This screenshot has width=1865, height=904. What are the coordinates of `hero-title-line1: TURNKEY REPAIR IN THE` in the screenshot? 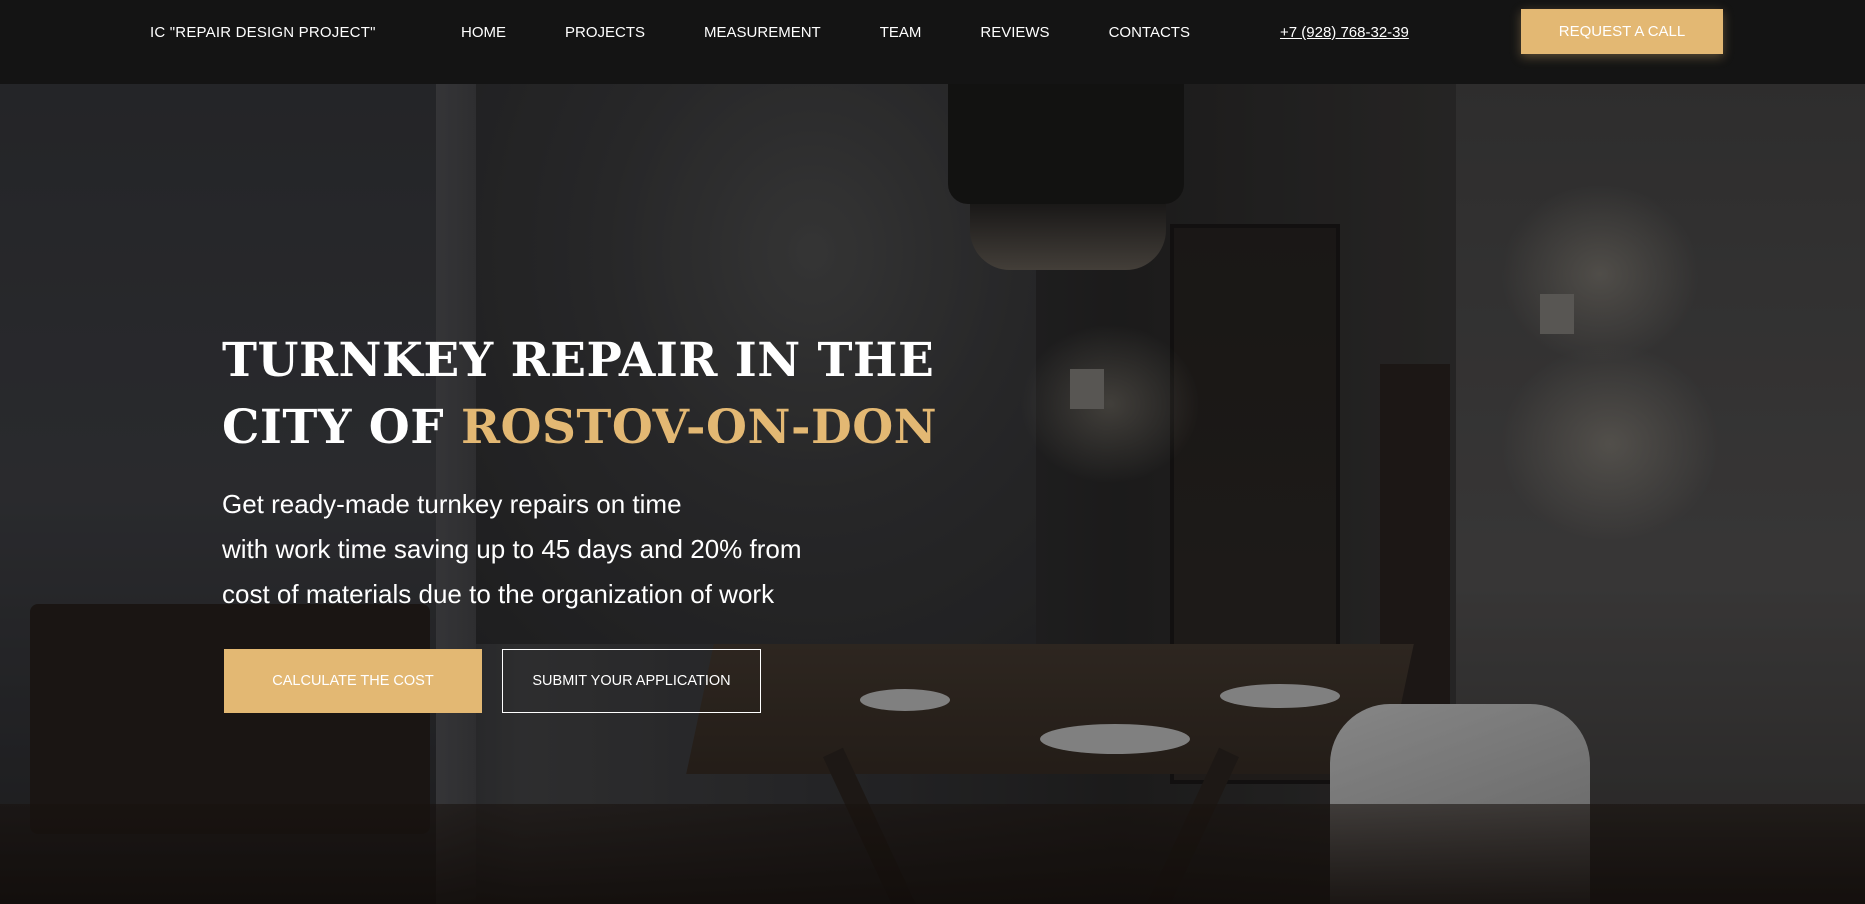 It's located at (578, 360).